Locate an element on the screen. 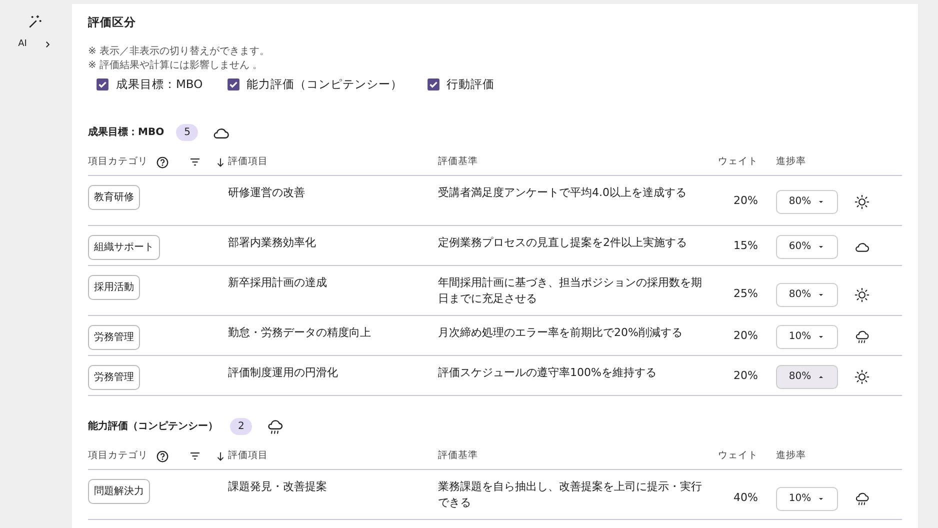 Image resolution: width=938 pixels, height=528 pixels. table-cell-text: 月次締め処理のエラー率を前期比で20%削減する is located at coordinates (561, 332).